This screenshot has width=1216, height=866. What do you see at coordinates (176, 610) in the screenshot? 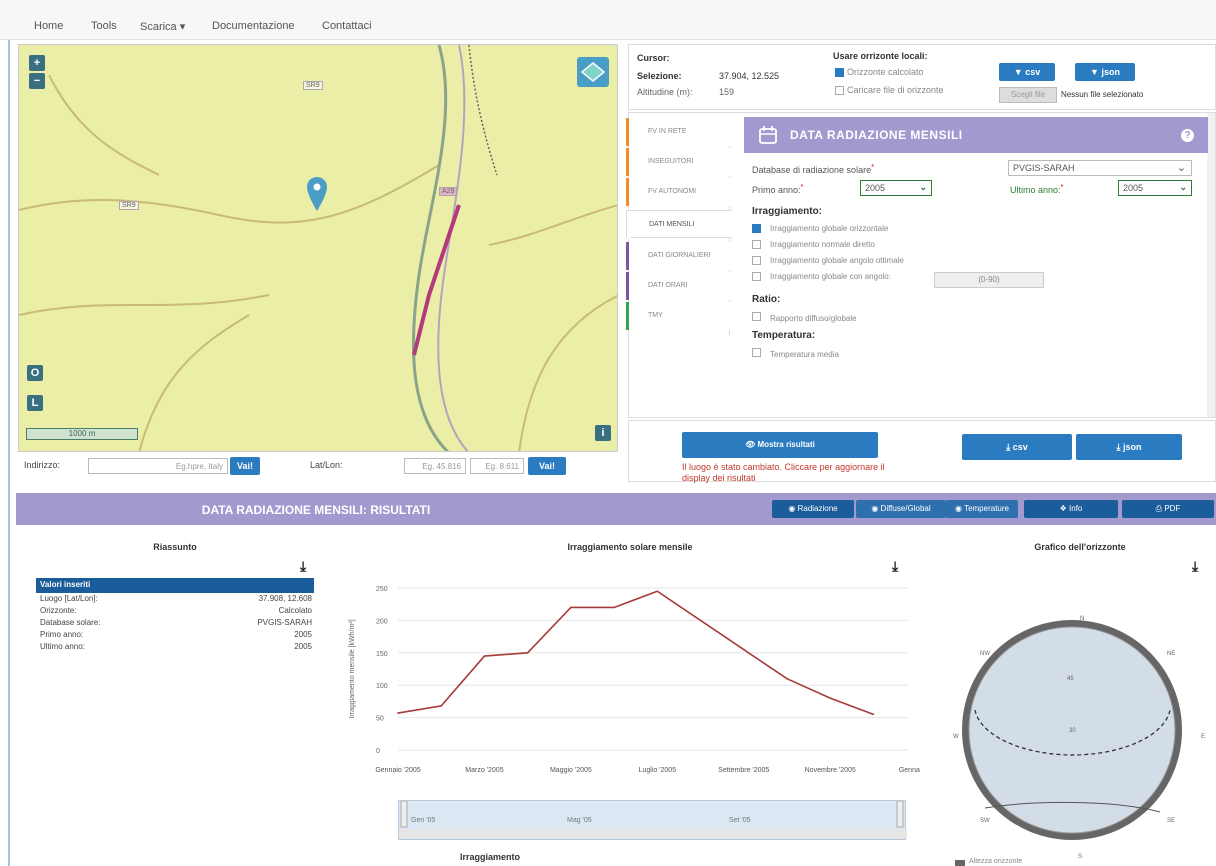
I see `summary-row: Orizzonte: Calcolato` at bounding box center [176, 610].